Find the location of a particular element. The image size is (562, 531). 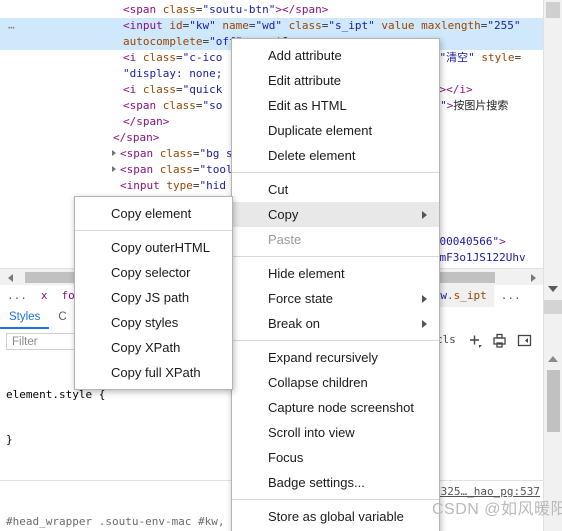

menu-item-hide-element: Hide element is located at coordinates (335, 273).